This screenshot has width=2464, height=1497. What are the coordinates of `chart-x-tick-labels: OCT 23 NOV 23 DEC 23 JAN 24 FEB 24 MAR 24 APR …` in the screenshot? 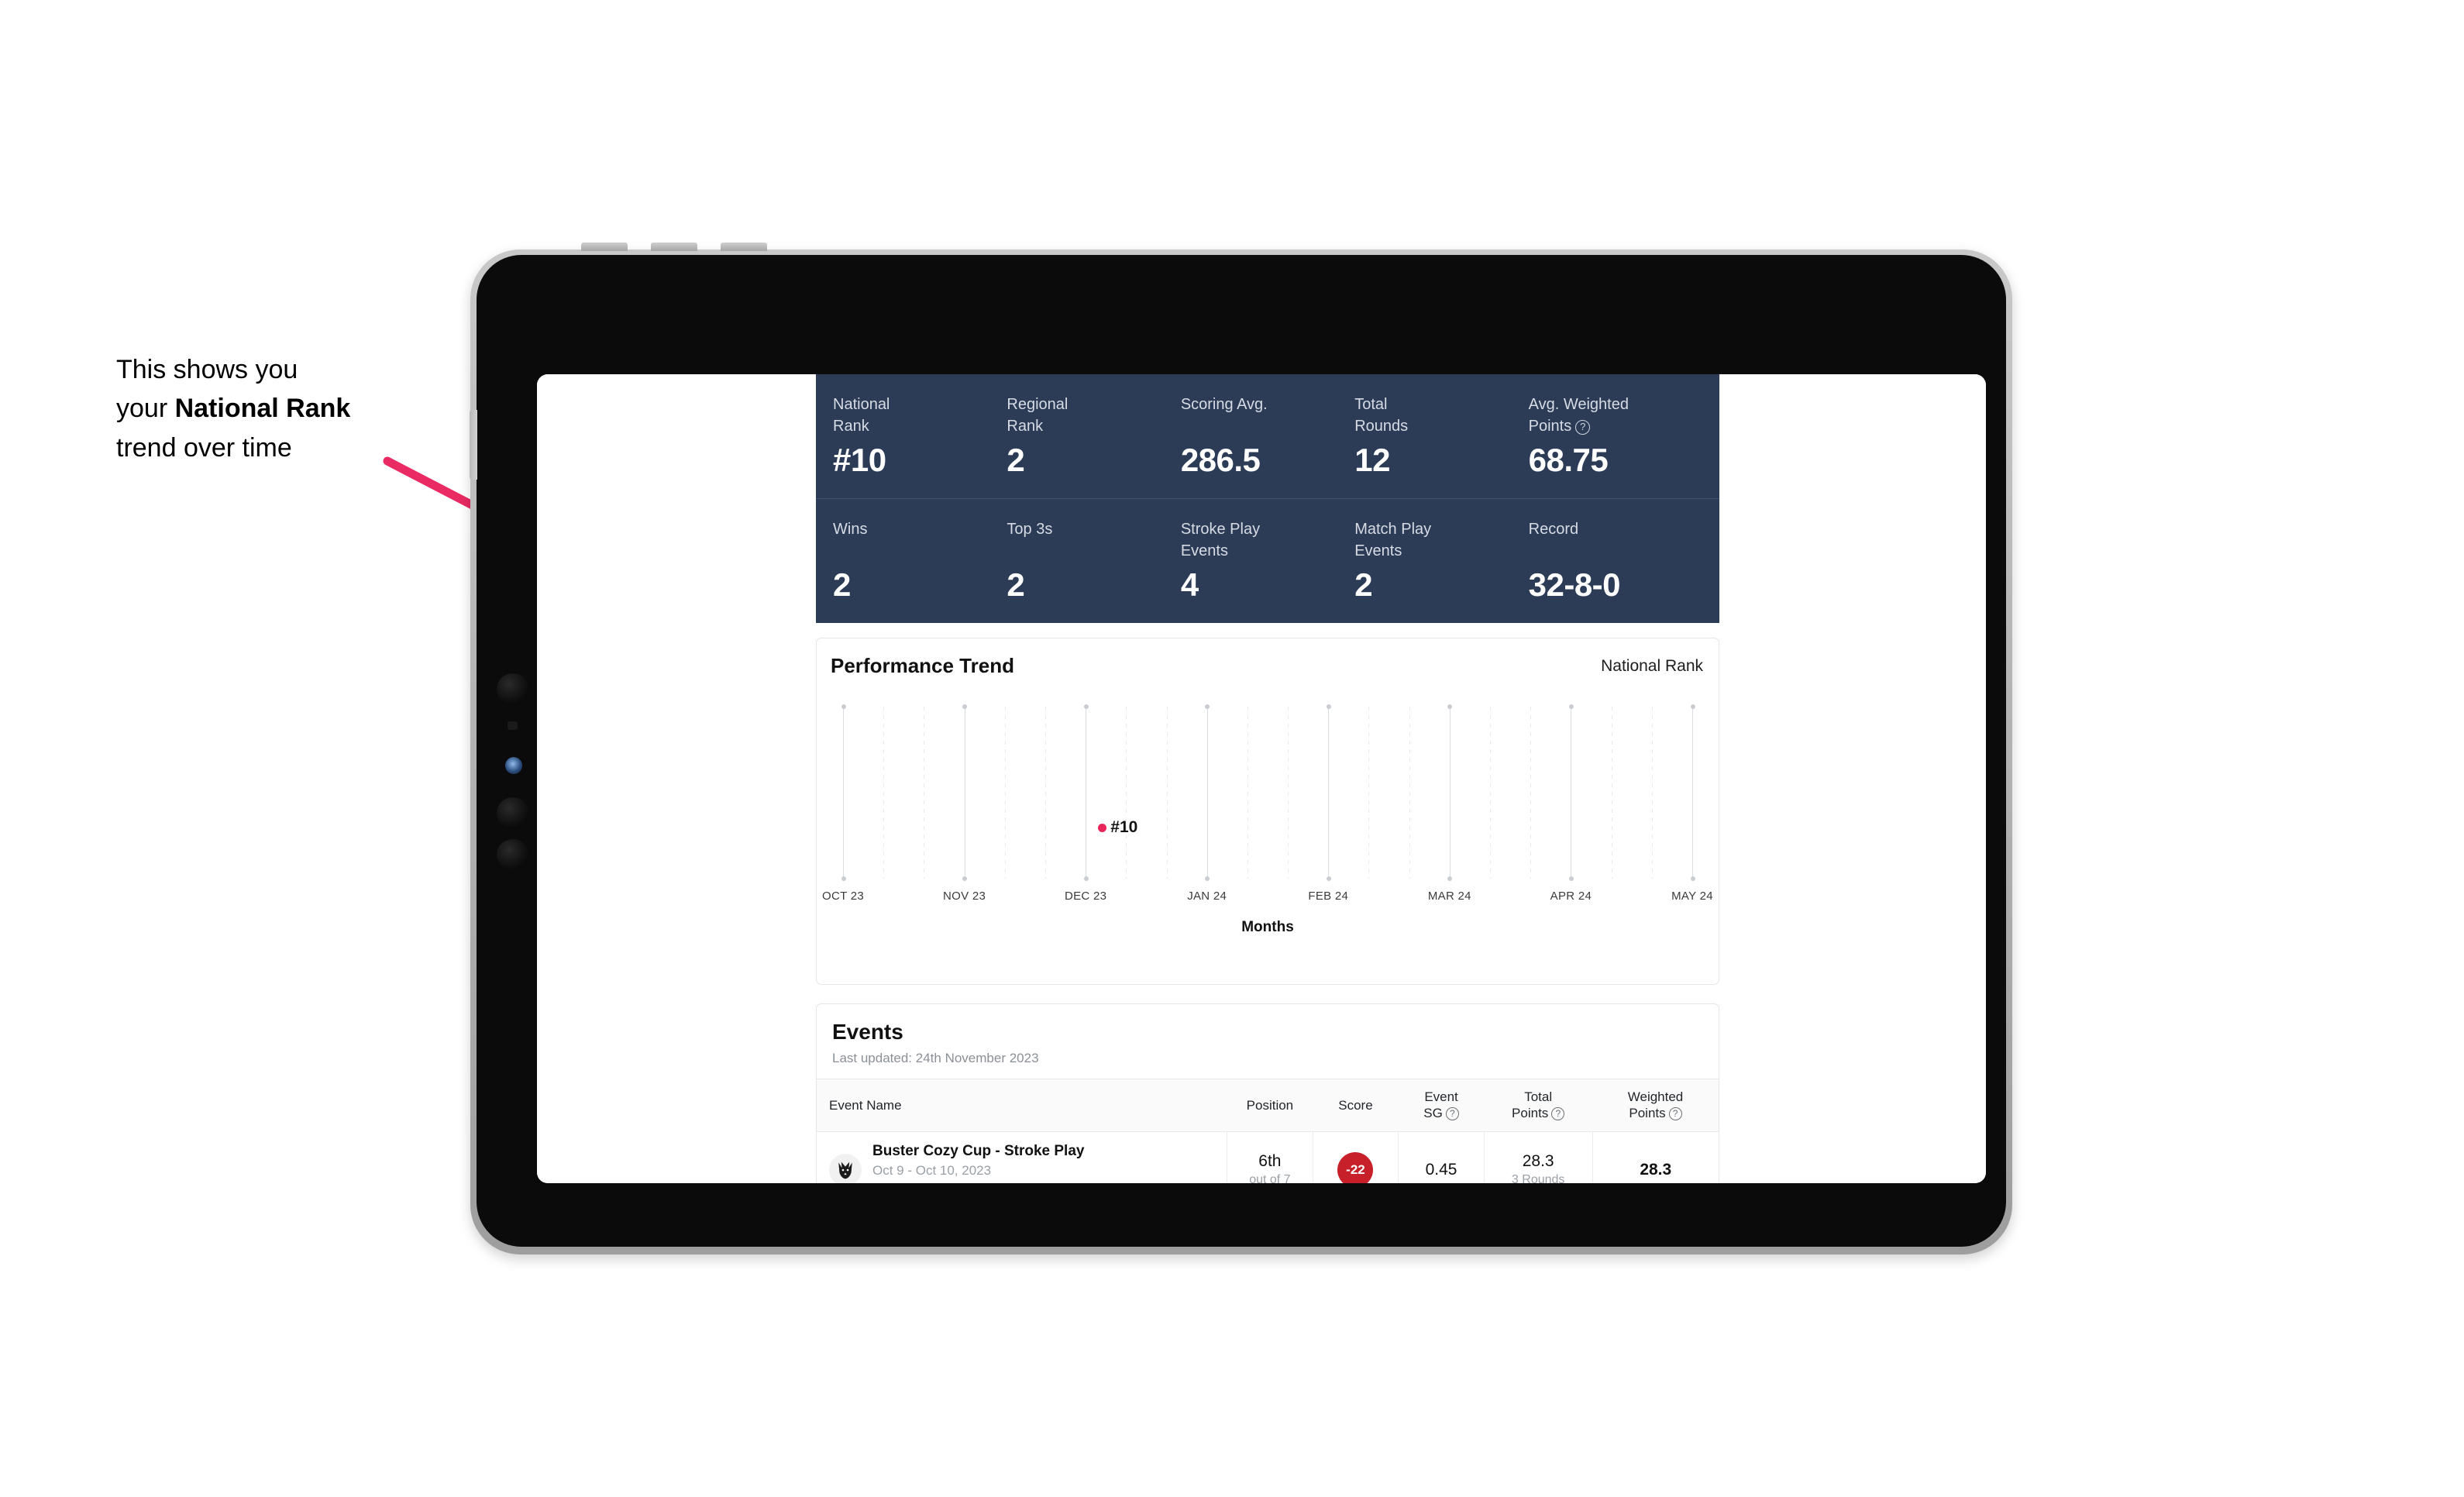 It's located at (1267, 900).